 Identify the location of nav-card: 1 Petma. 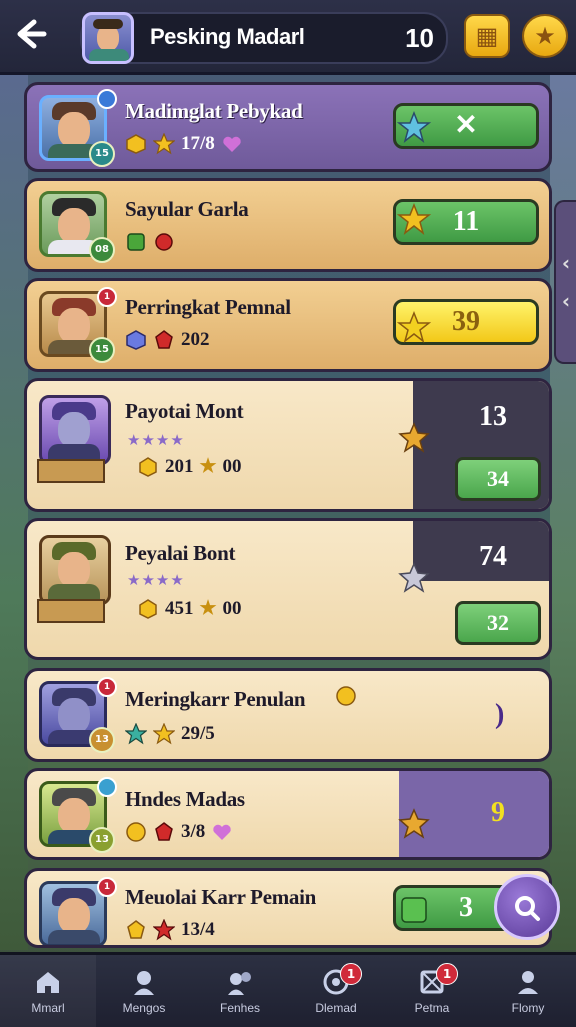
(432, 991).